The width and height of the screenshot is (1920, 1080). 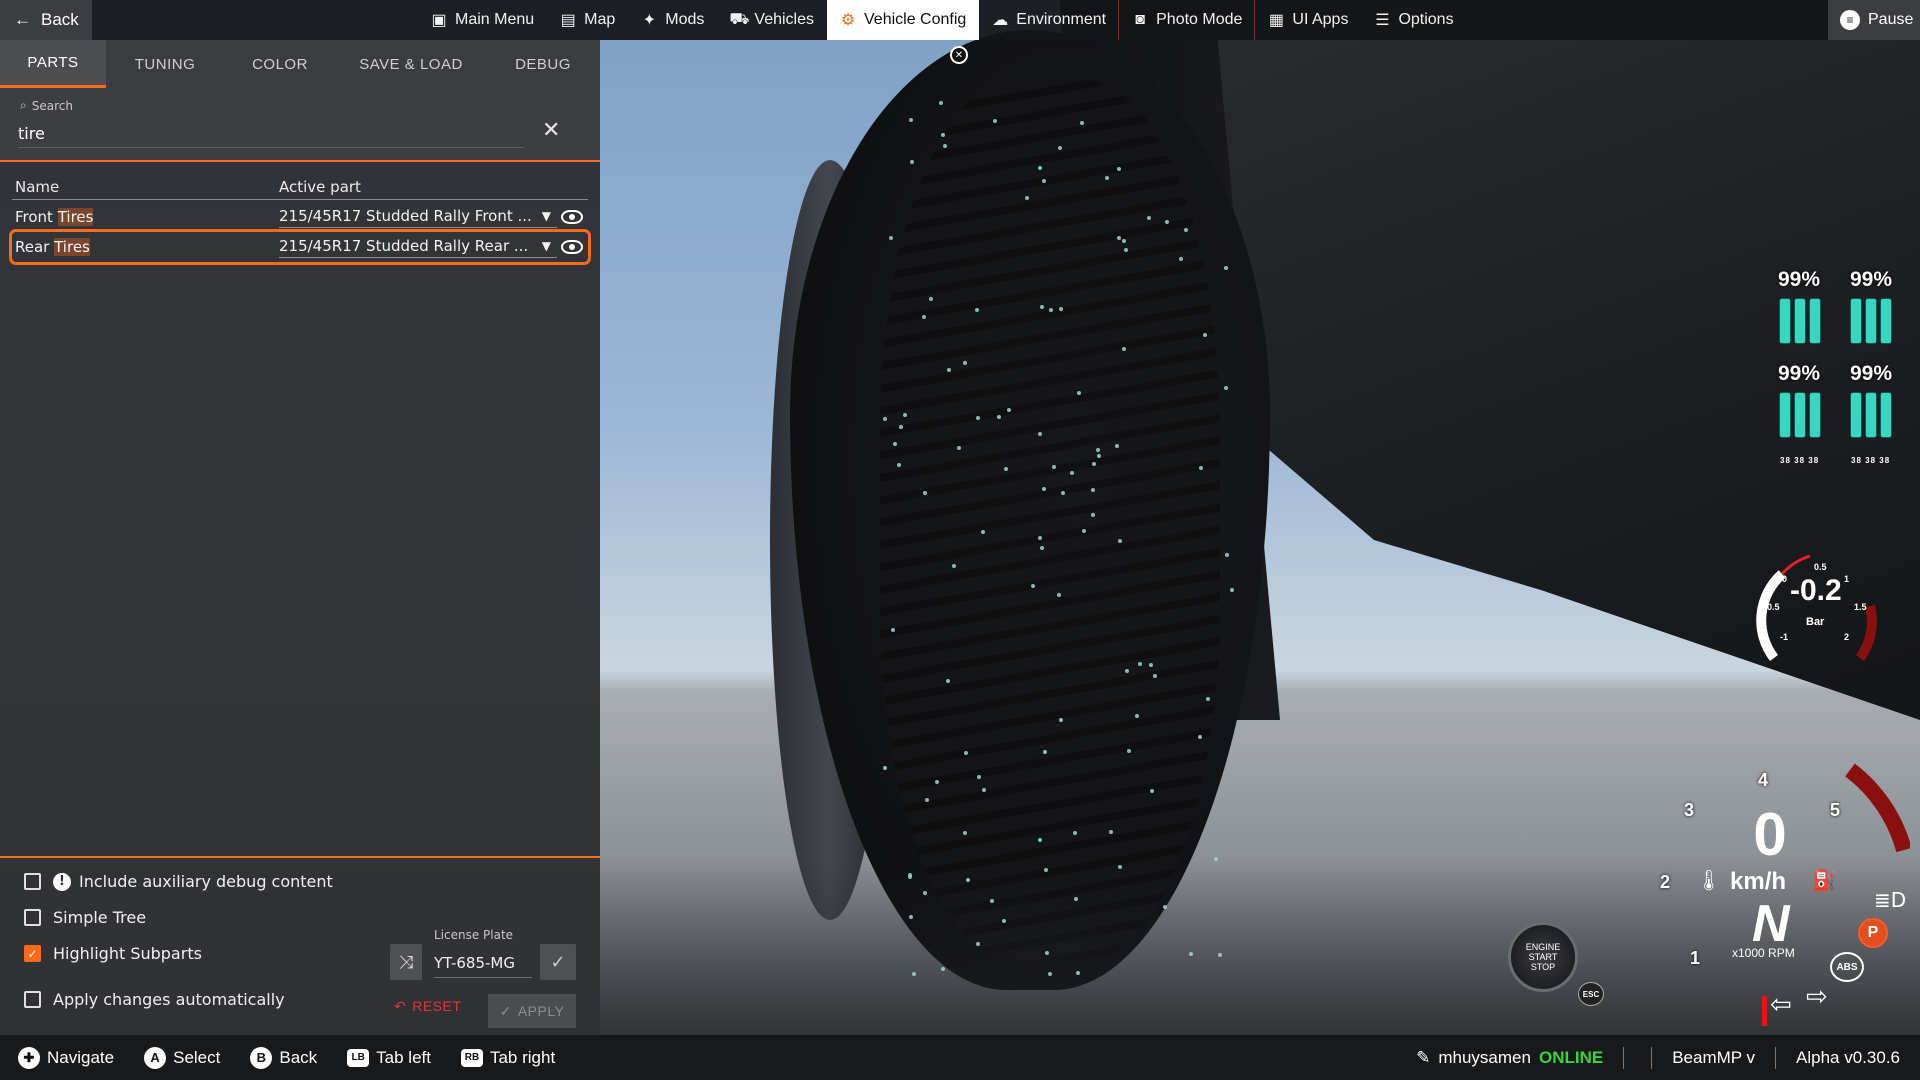 What do you see at coordinates (1763, 953) in the screenshot?
I see `rpm-unit: x1000 RPM` at bounding box center [1763, 953].